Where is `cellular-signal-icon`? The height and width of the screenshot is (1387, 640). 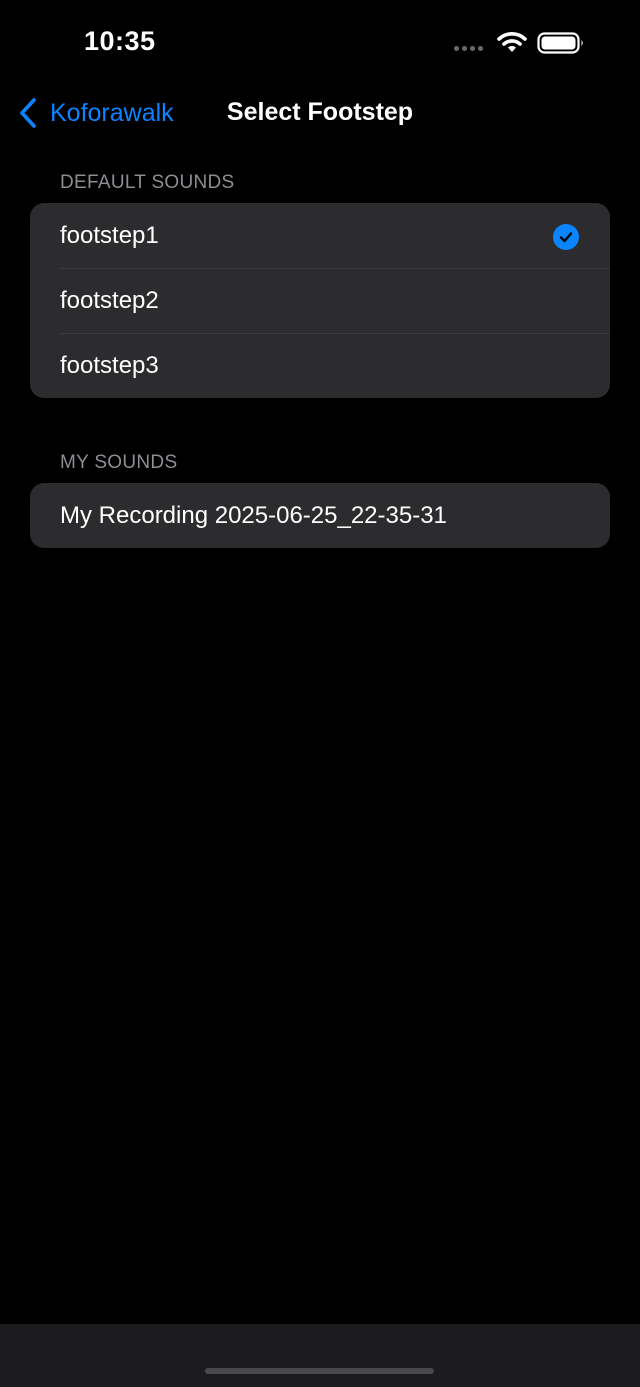 cellular-signal-icon is located at coordinates (468, 48).